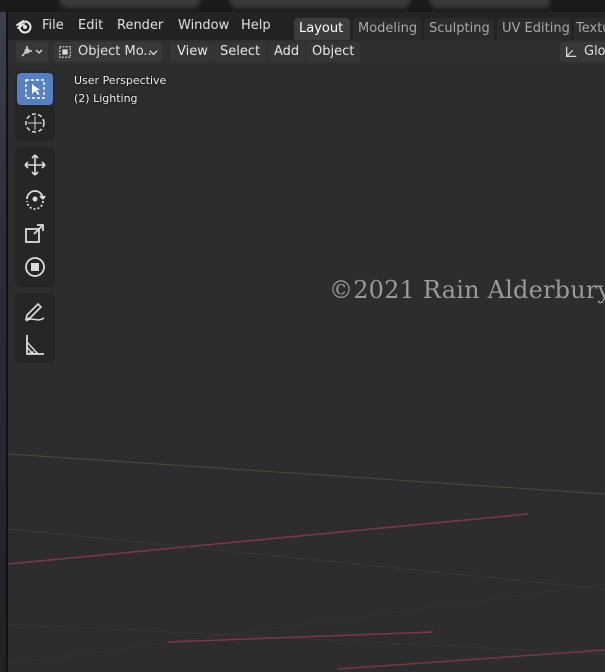  I want to click on measure-ruler-icon, so click(35, 345).